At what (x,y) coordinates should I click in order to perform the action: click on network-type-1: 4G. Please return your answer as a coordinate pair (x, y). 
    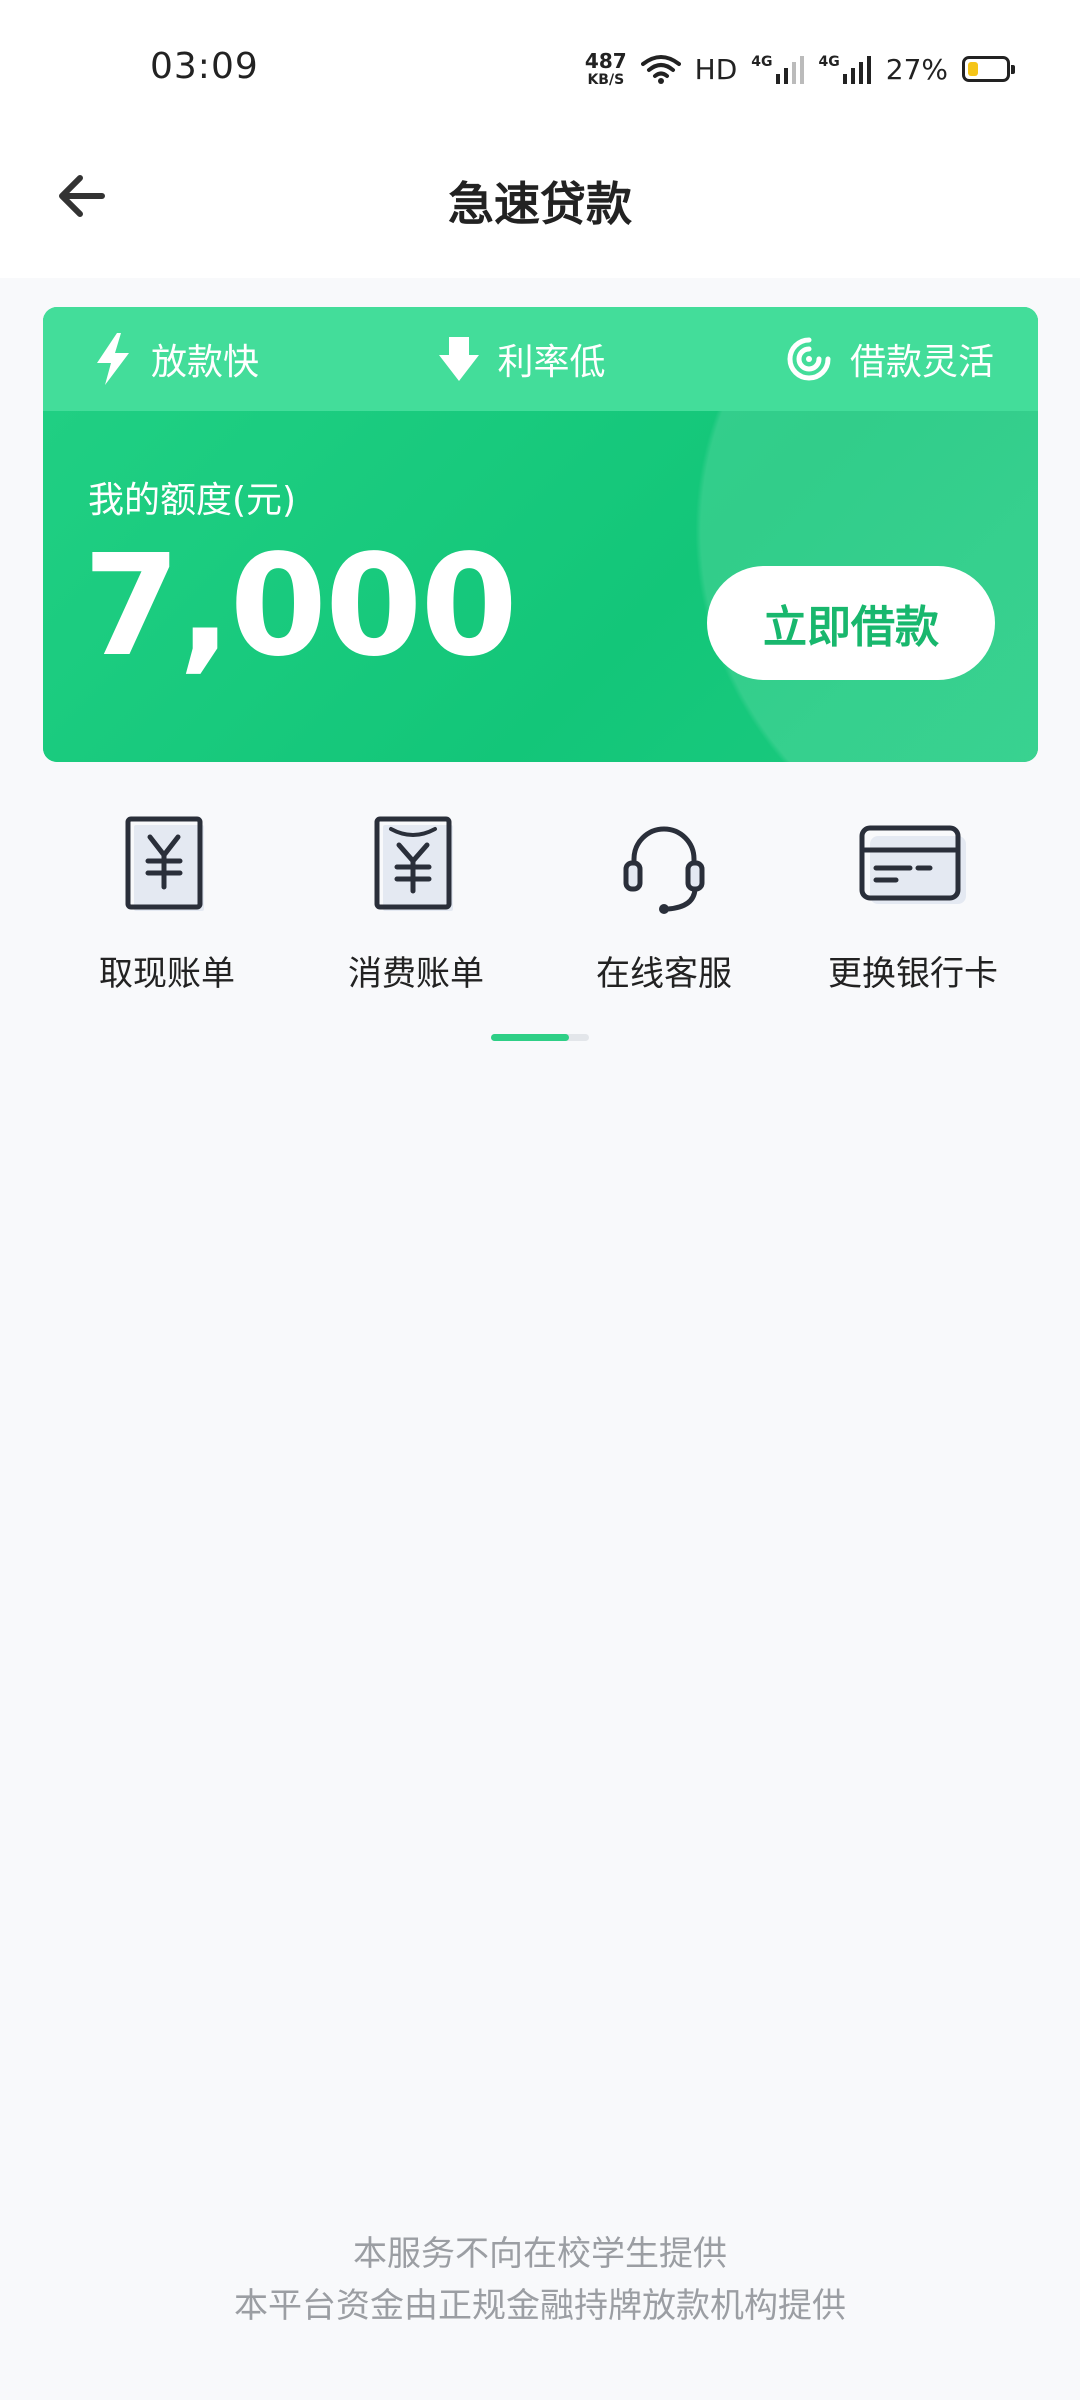
    Looking at the image, I should click on (762, 62).